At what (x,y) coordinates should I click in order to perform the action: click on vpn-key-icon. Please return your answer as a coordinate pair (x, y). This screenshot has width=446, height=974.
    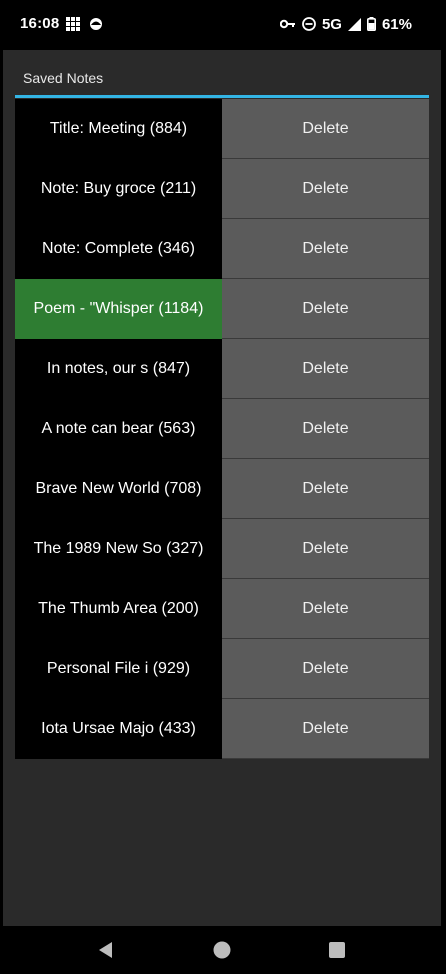
    Looking at the image, I should click on (287, 24).